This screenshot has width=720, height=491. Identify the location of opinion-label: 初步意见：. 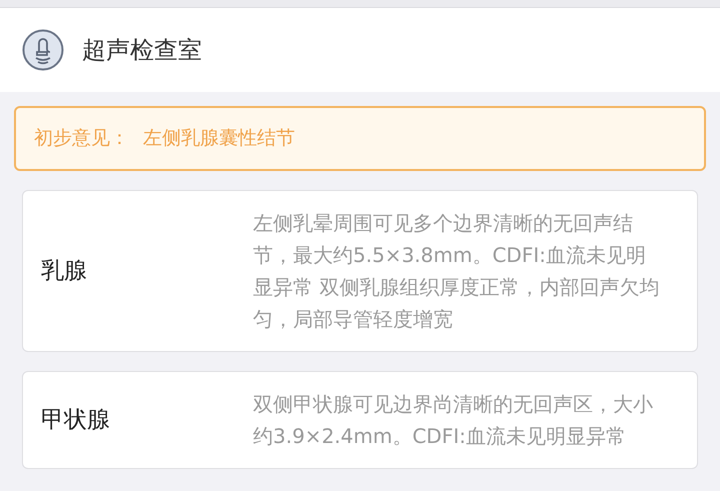
(81, 139).